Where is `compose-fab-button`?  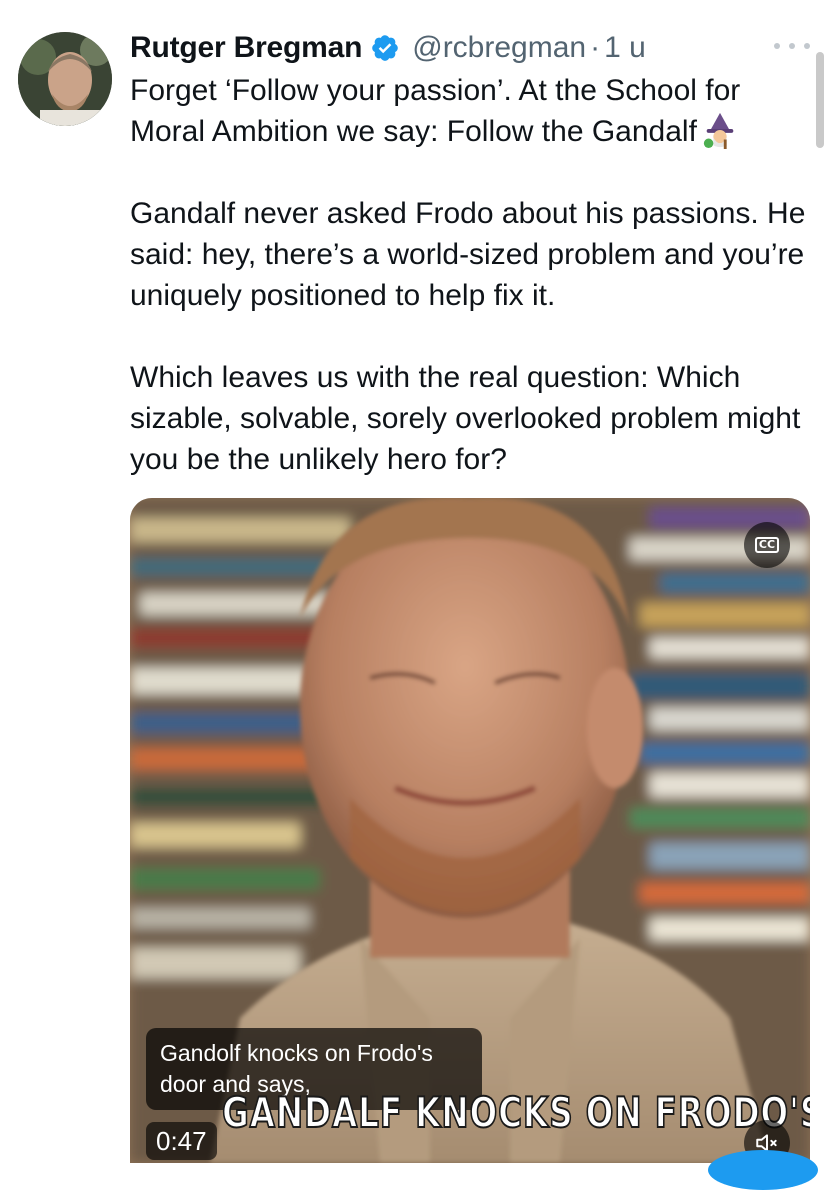
compose-fab-button is located at coordinates (763, 1170).